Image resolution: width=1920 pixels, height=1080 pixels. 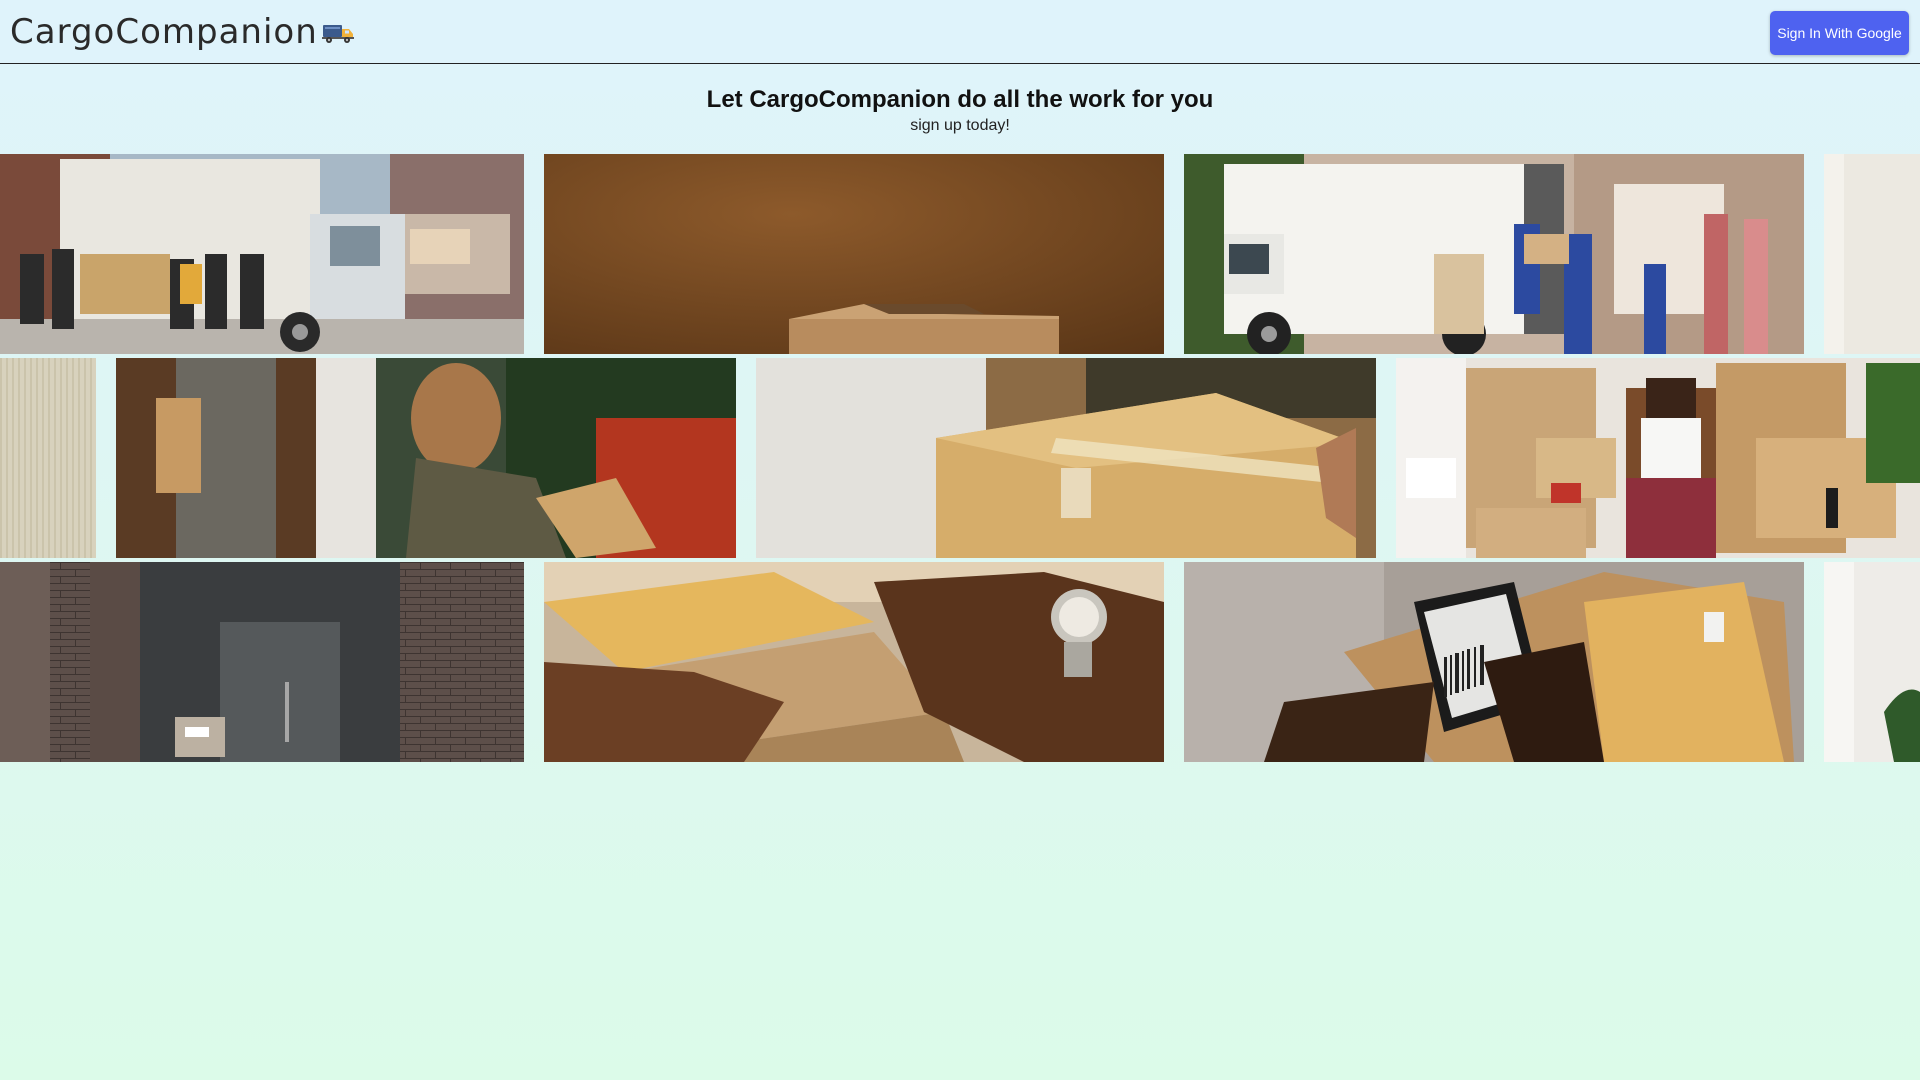 I want to click on brand-name: CargoCompanion, so click(x=164, y=32).